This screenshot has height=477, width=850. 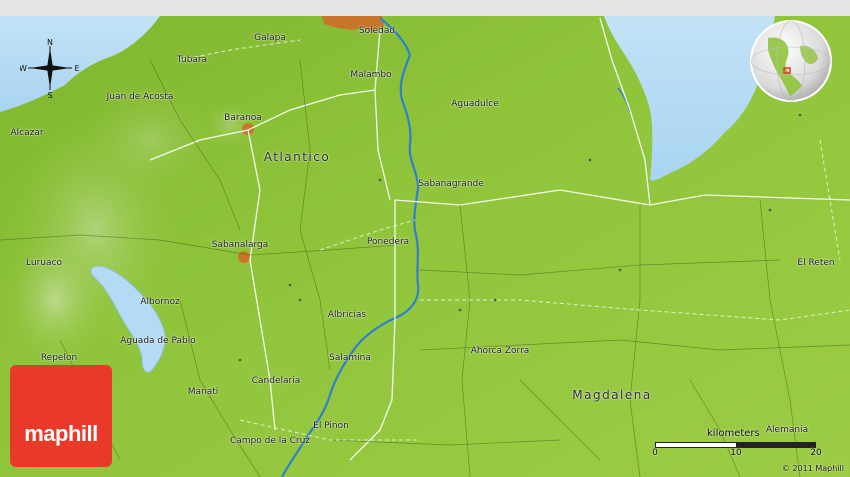 I want to click on top-margin, so click(x=425, y=8).